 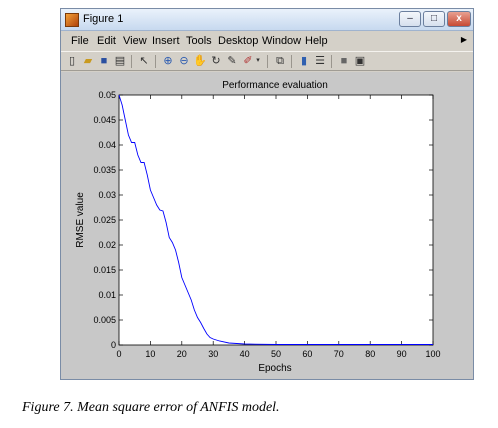 What do you see at coordinates (344, 61) in the screenshot?
I see `hide-plot-tools-icon: ■` at bounding box center [344, 61].